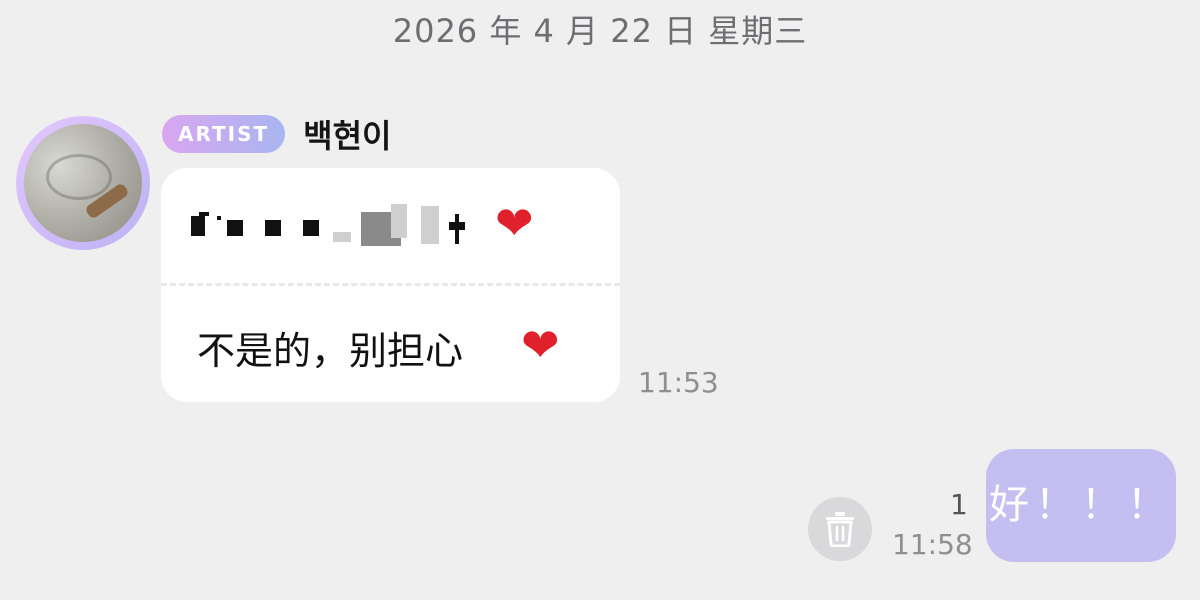  What do you see at coordinates (224, 134) in the screenshot?
I see `artist-badge: ARTIST` at bounding box center [224, 134].